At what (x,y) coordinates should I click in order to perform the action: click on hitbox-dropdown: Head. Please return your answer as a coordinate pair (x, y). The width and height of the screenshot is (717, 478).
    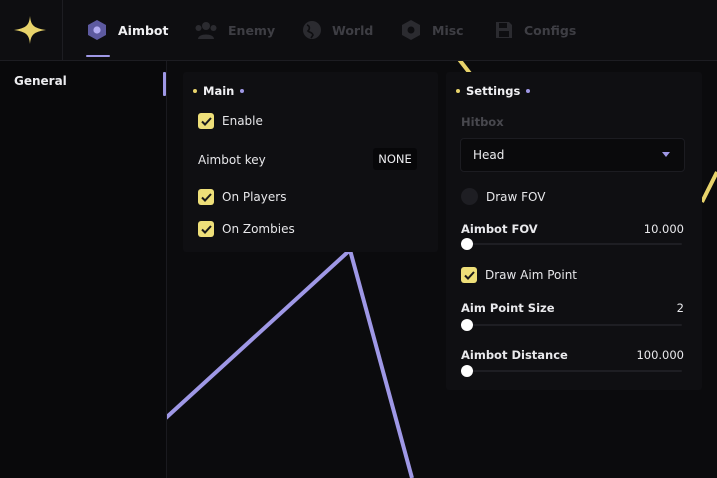
    Looking at the image, I should click on (572, 155).